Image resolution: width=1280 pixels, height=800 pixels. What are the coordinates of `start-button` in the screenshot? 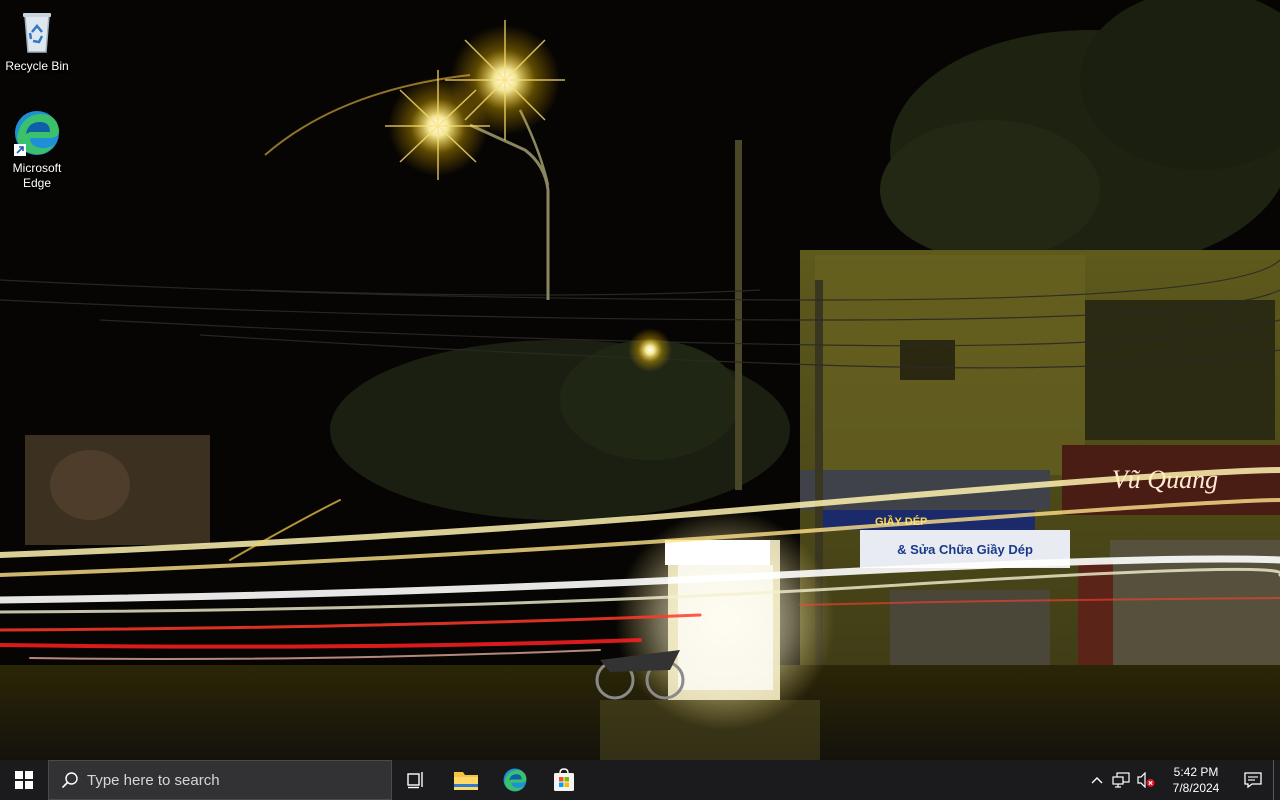 It's located at (24, 780).